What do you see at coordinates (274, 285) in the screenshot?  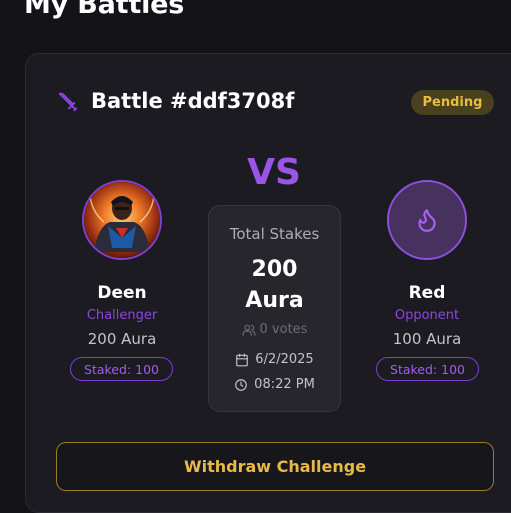 I see `total-stakes-amount: 200 Aura` at bounding box center [274, 285].